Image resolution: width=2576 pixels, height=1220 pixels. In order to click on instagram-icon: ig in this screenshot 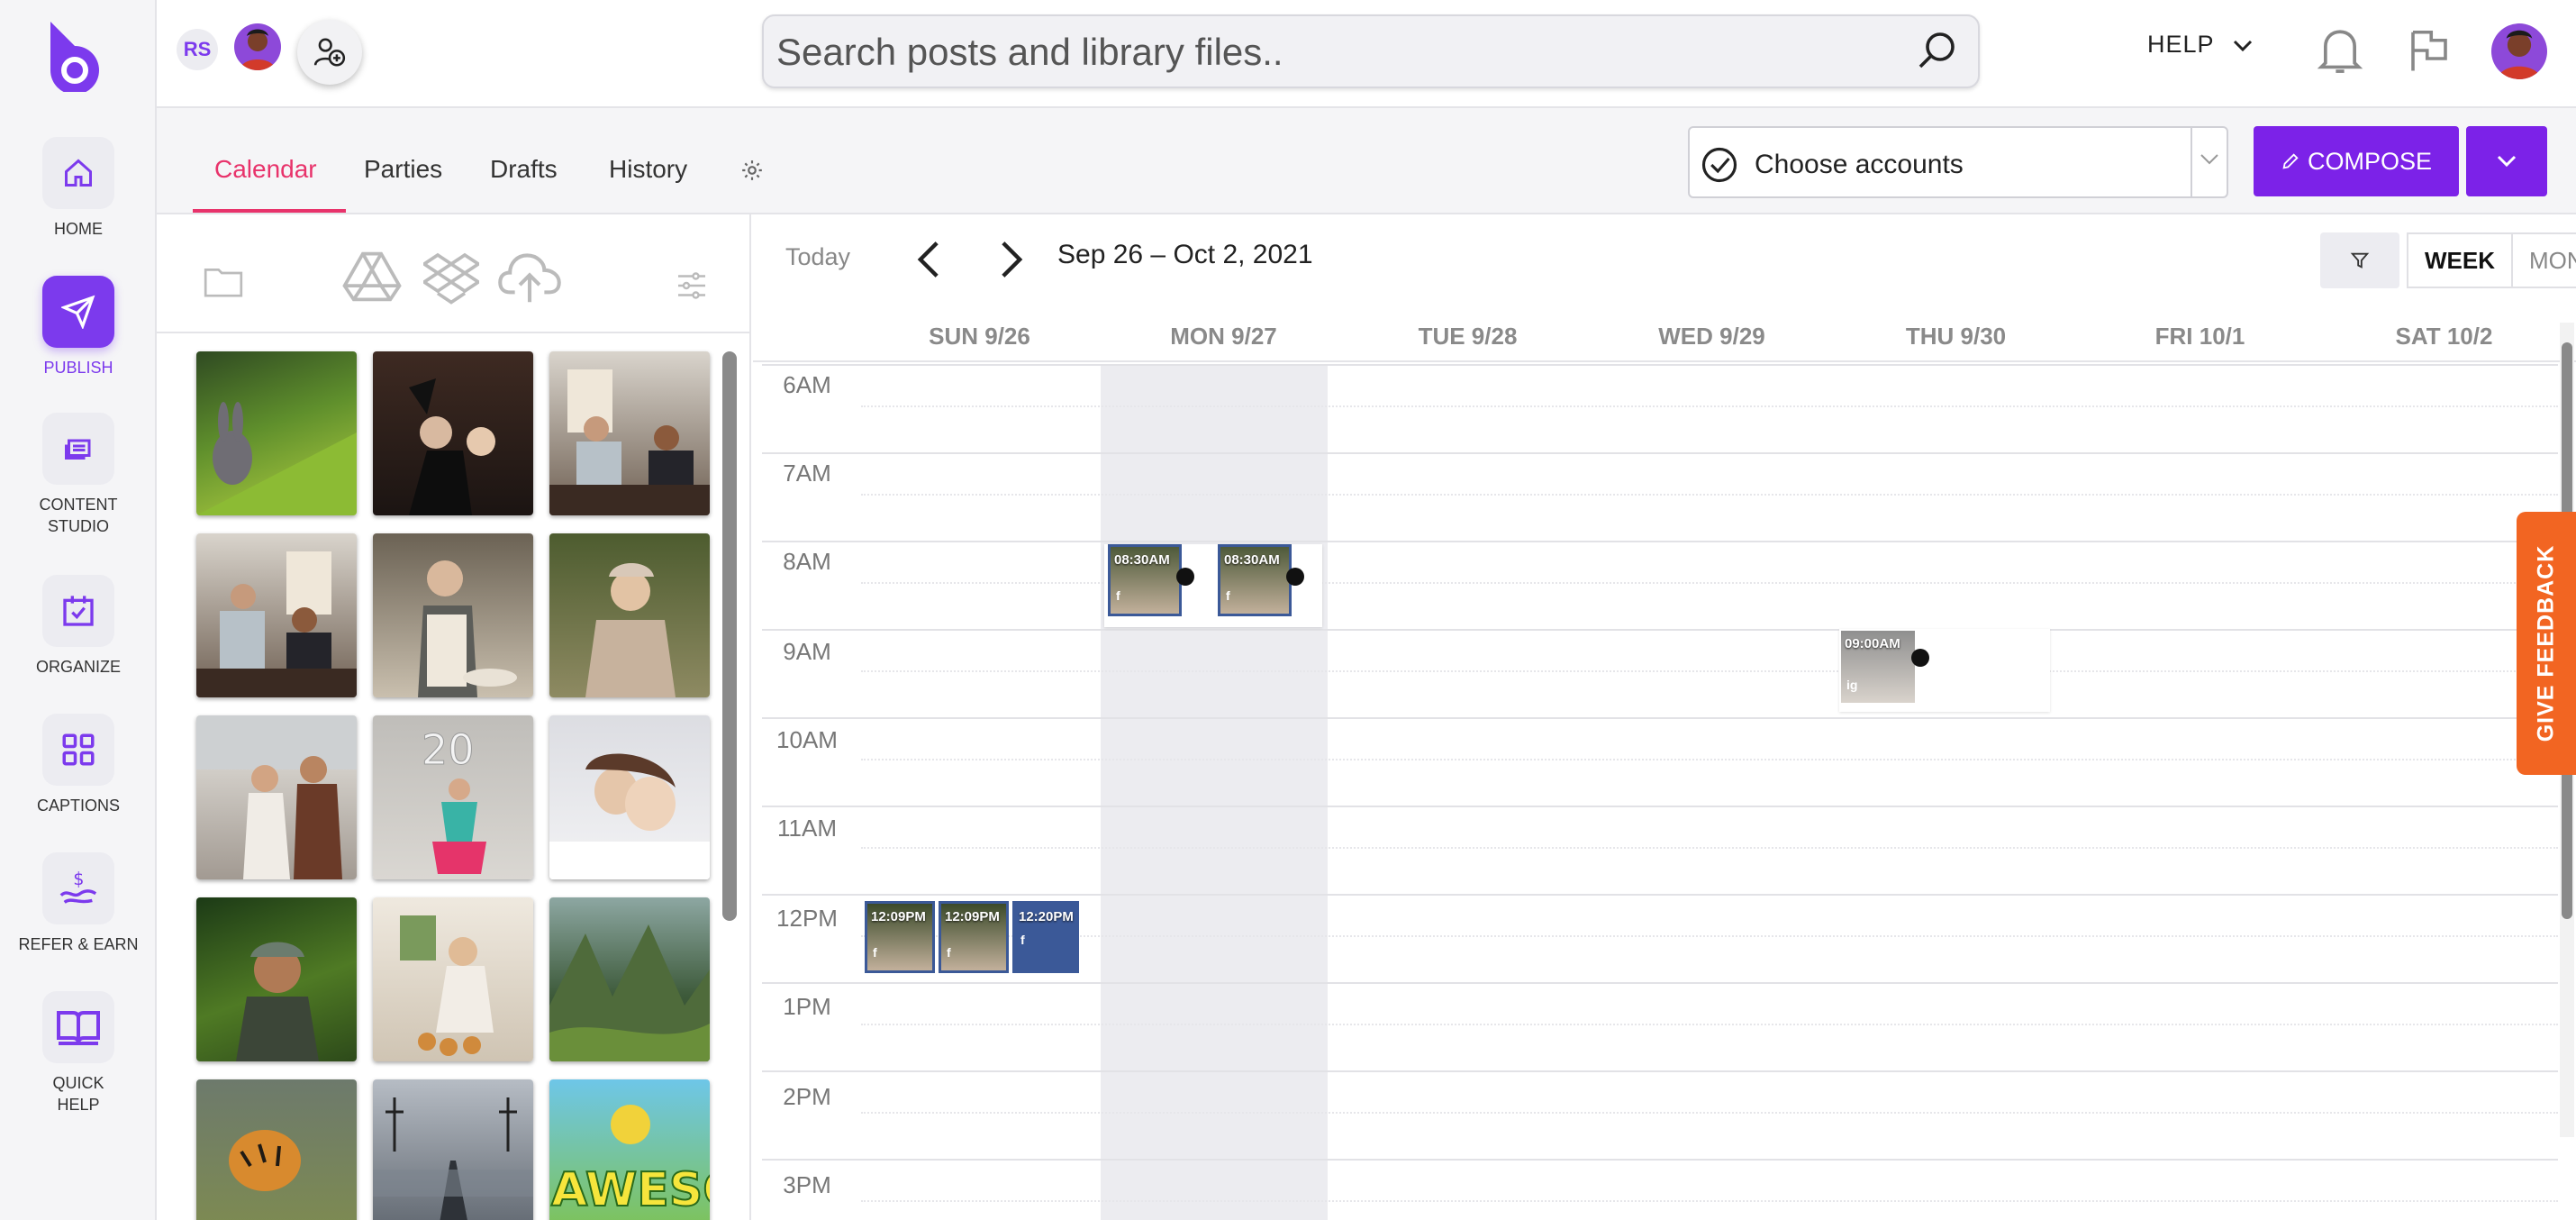, I will do `click(1852, 685)`.